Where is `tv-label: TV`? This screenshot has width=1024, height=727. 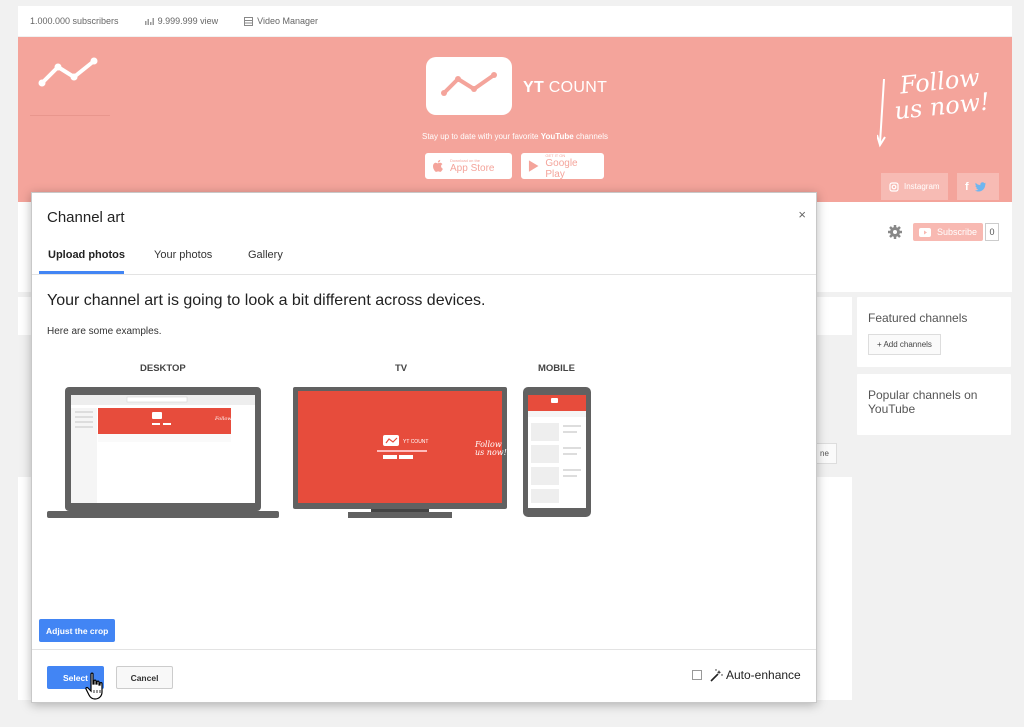
tv-label: TV is located at coordinates (401, 368).